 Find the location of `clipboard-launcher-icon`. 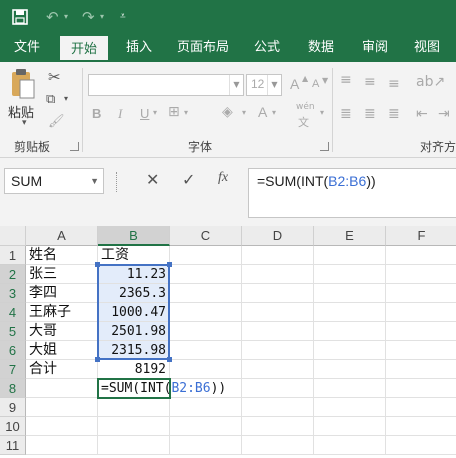

clipboard-launcher-icon is located at coordinates (74, 146).